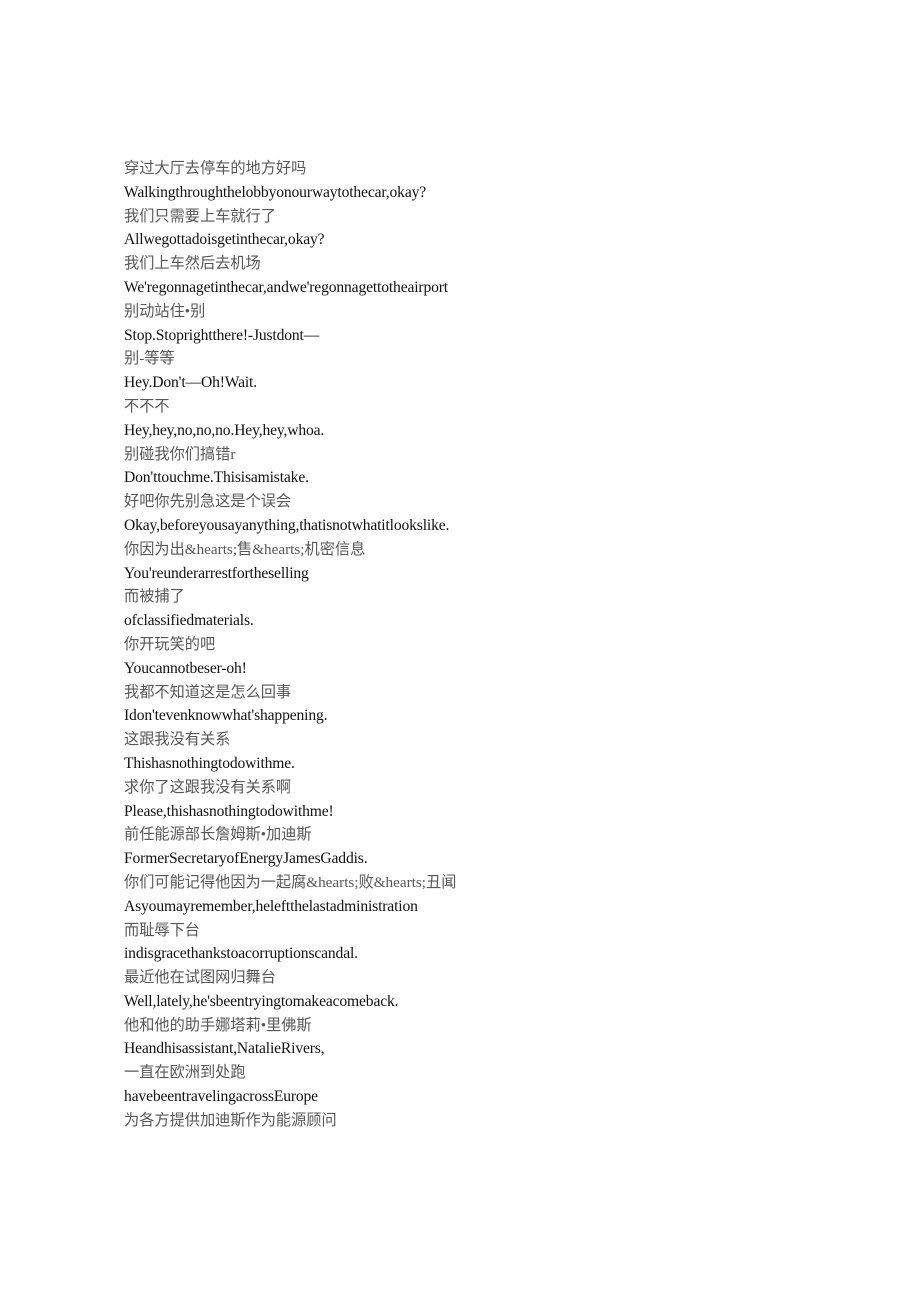 The image size is (920, 1301). What do you see at coordinates (246, 859) in the screenshot?
I see `subtitle-line-en: FormerSecretaryofEnergyJamesGaddis.` at bounding box center [246, 859].